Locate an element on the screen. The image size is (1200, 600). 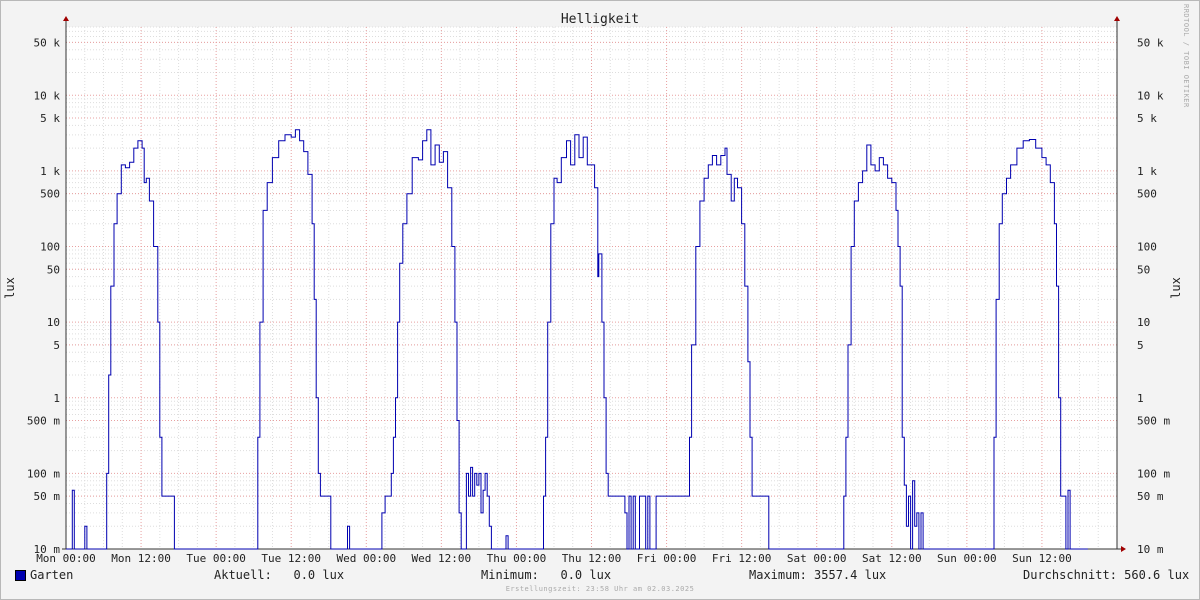
x-tick-label: Mon 00:00 is located at coordinates (66, 558).